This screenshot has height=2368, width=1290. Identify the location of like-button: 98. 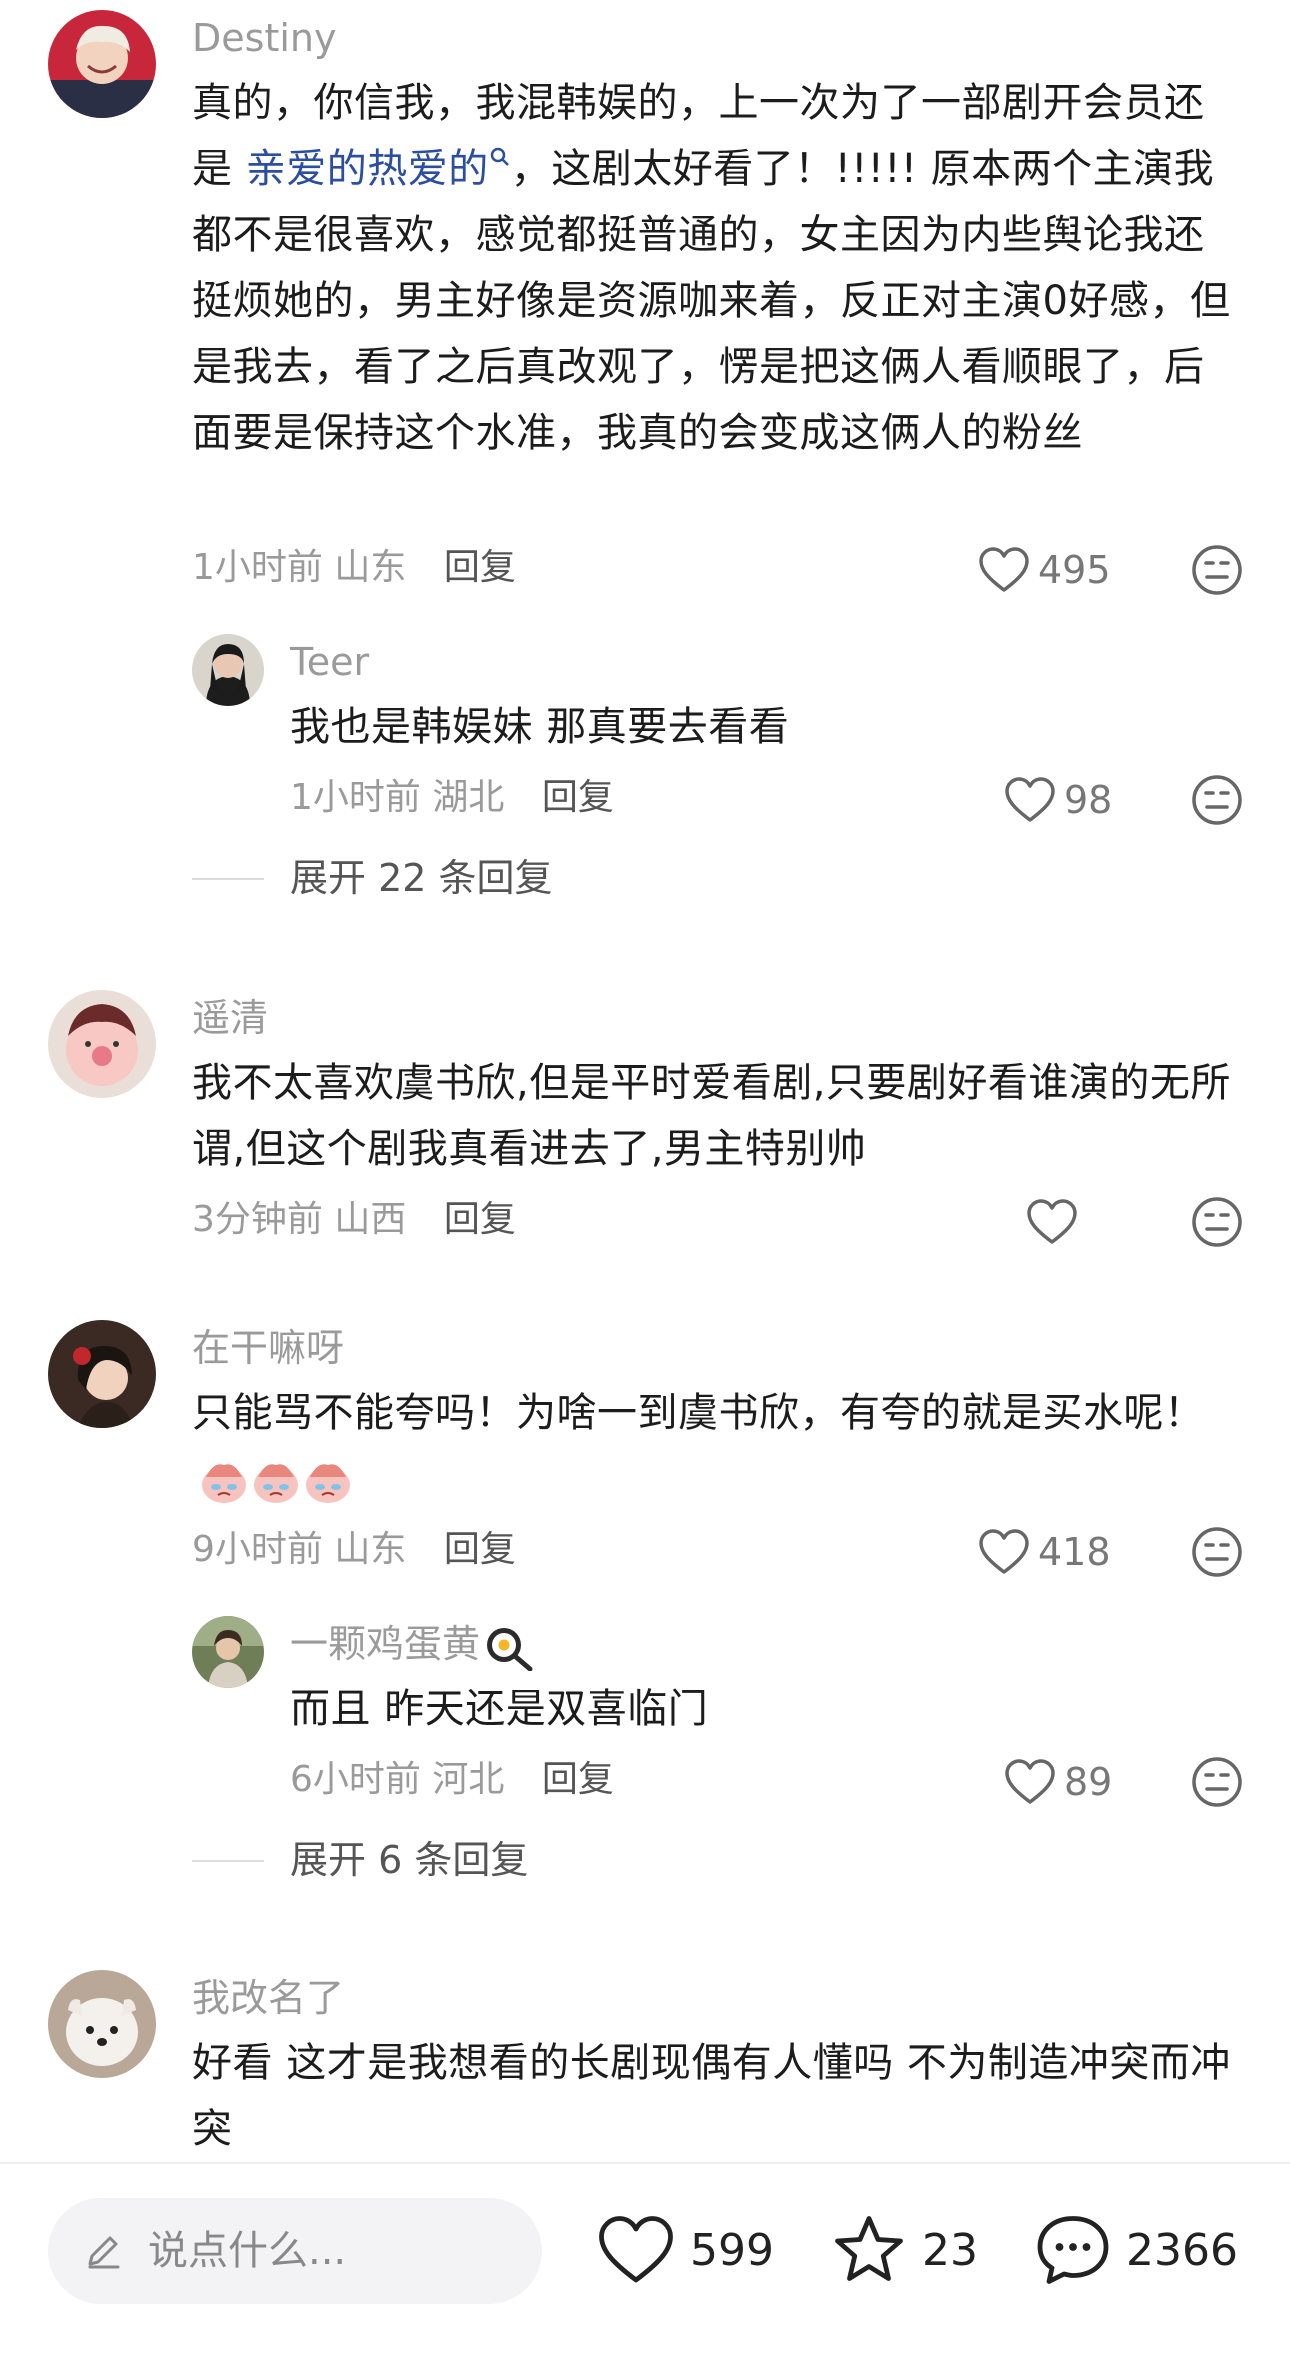
(1058, 800).